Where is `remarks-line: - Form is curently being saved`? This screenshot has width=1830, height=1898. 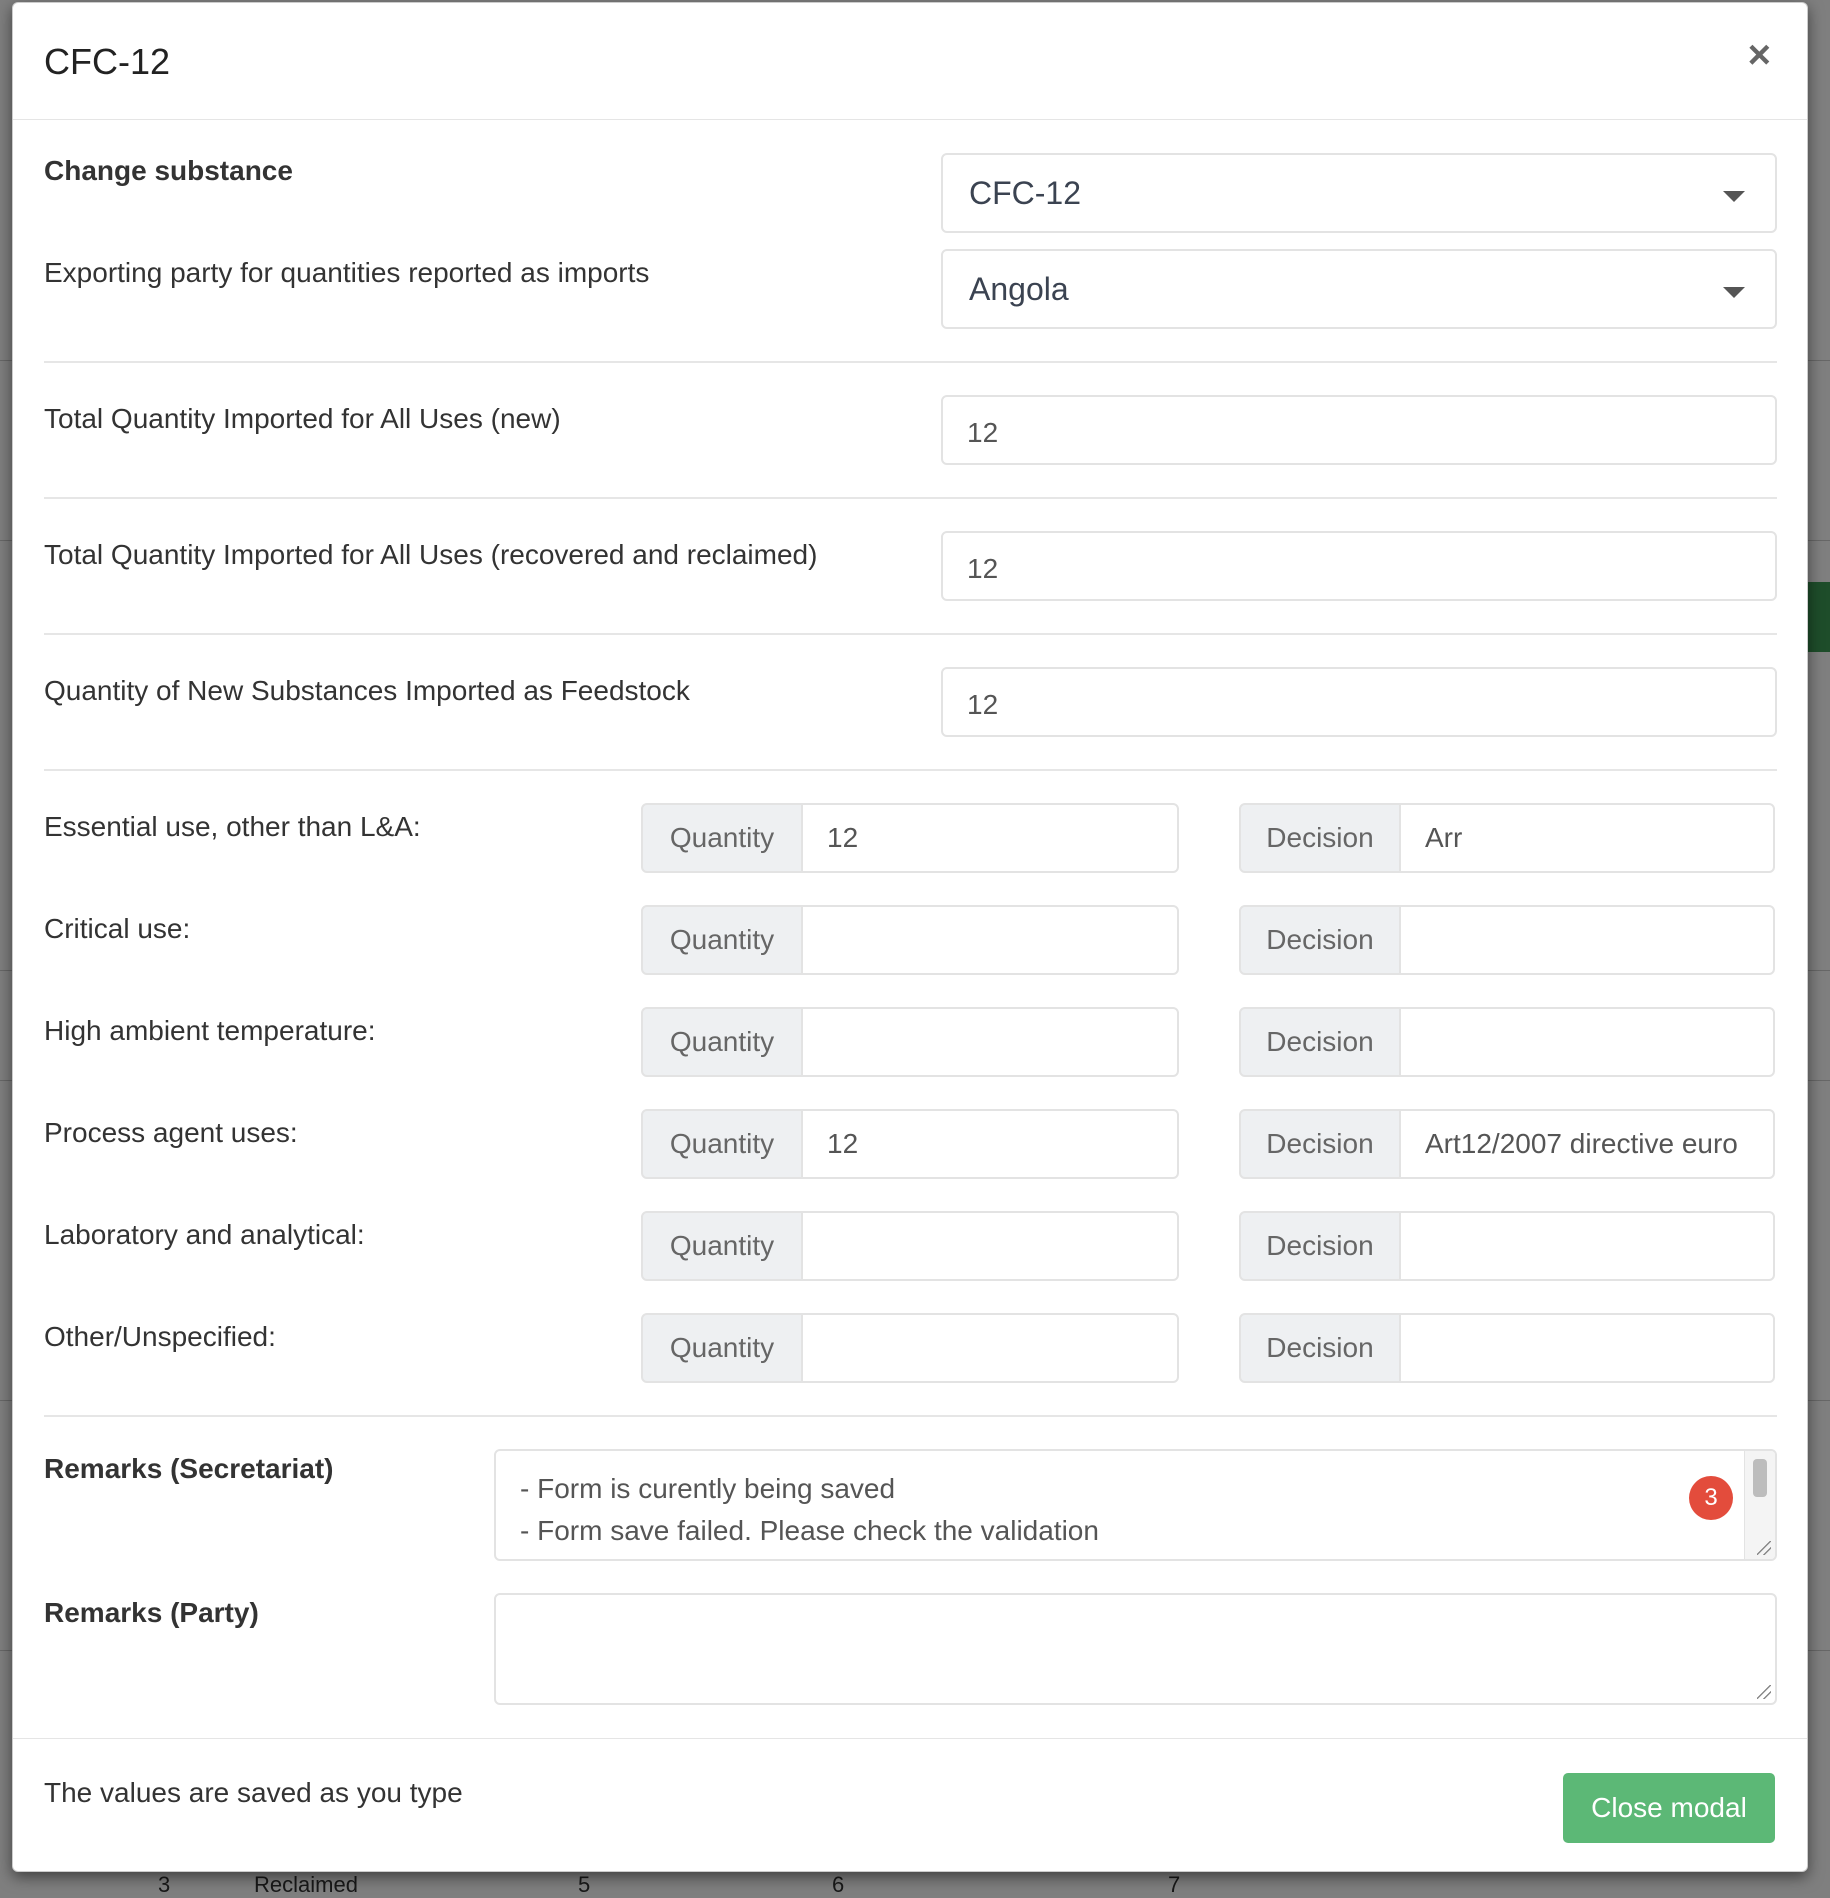 remarks-line: - Form is curently being saved is located at coordinates (708, 1488).